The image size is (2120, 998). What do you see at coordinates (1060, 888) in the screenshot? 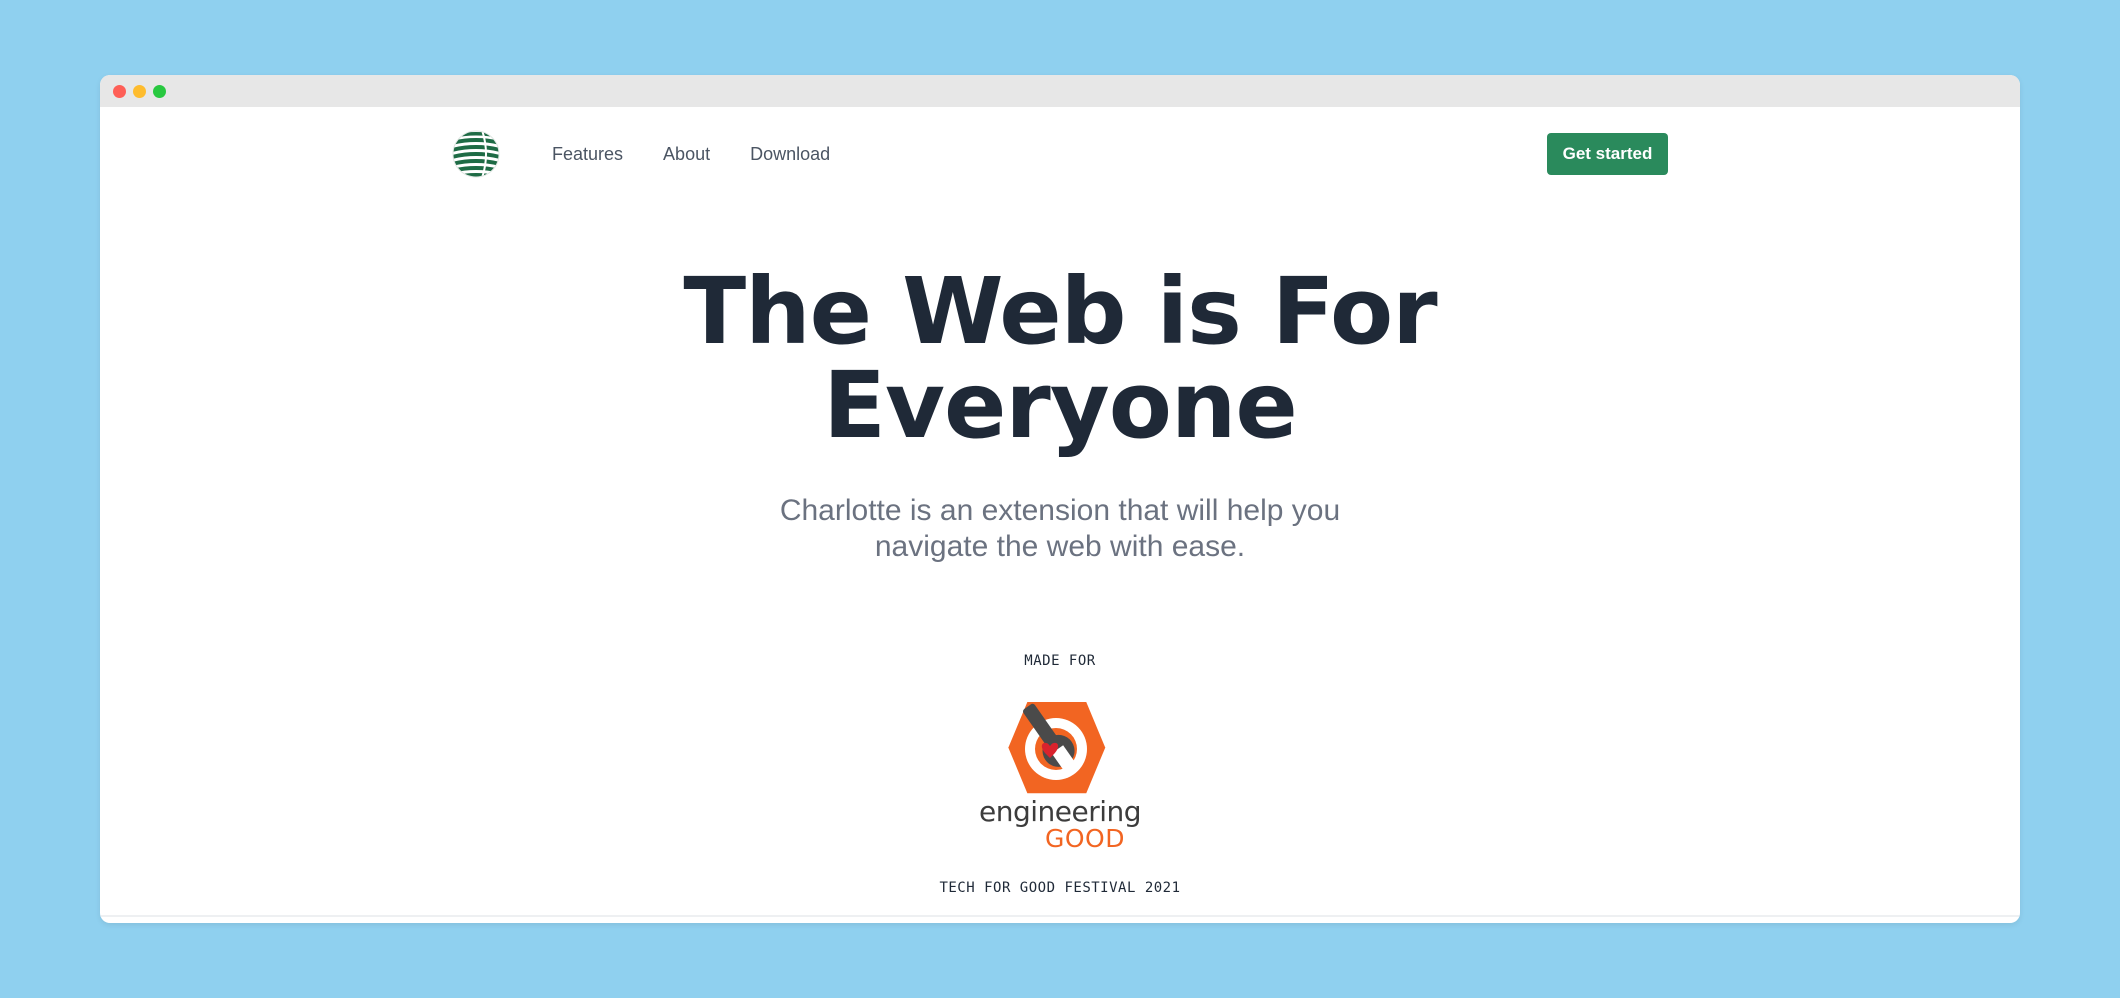
I see `festival-label: TECH FOR GOOD FESTIVAL 2021` at bounding box center [1060, 888].